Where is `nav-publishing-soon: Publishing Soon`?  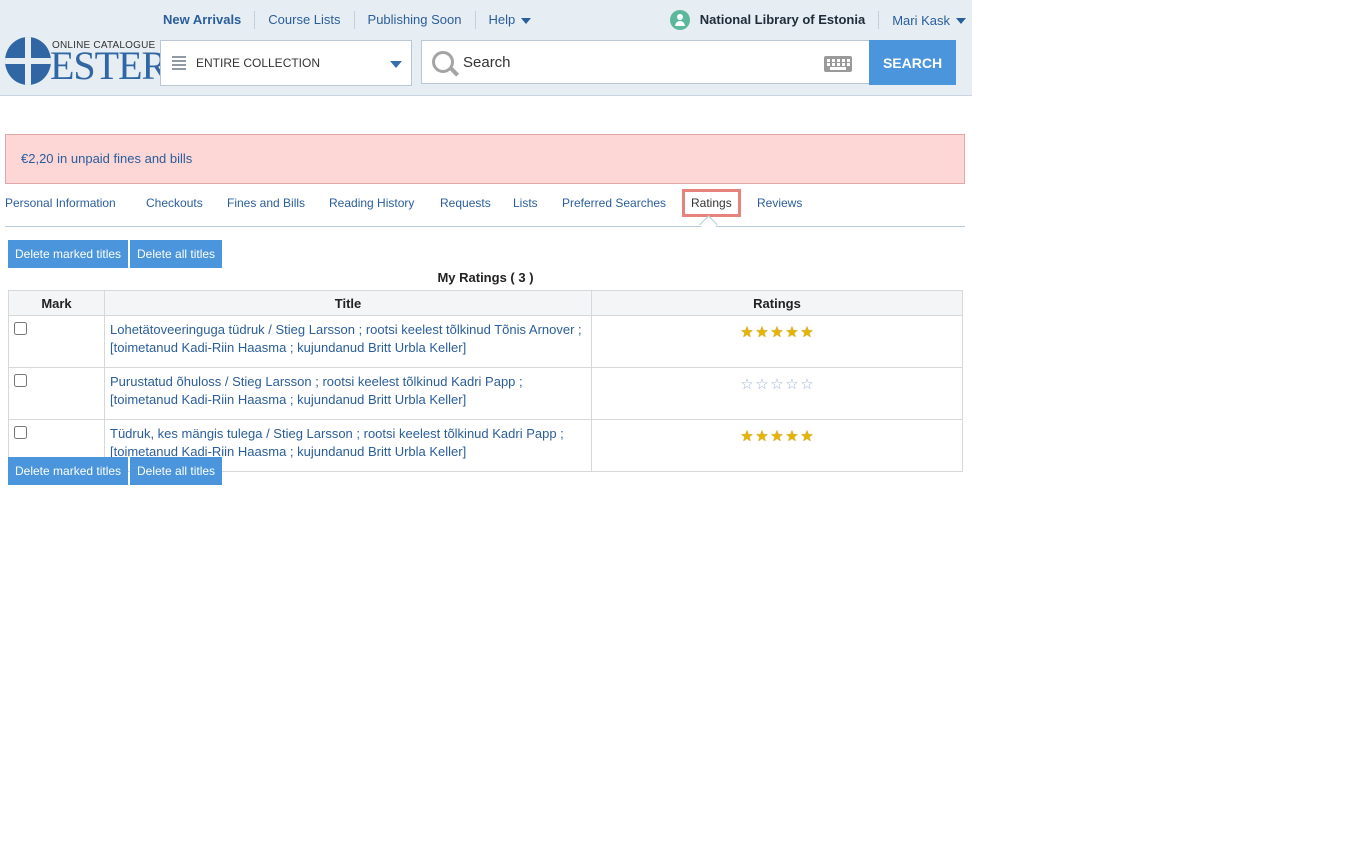
nav-publishing-soon: Publishing Soon is located at coordinates (414, 20).